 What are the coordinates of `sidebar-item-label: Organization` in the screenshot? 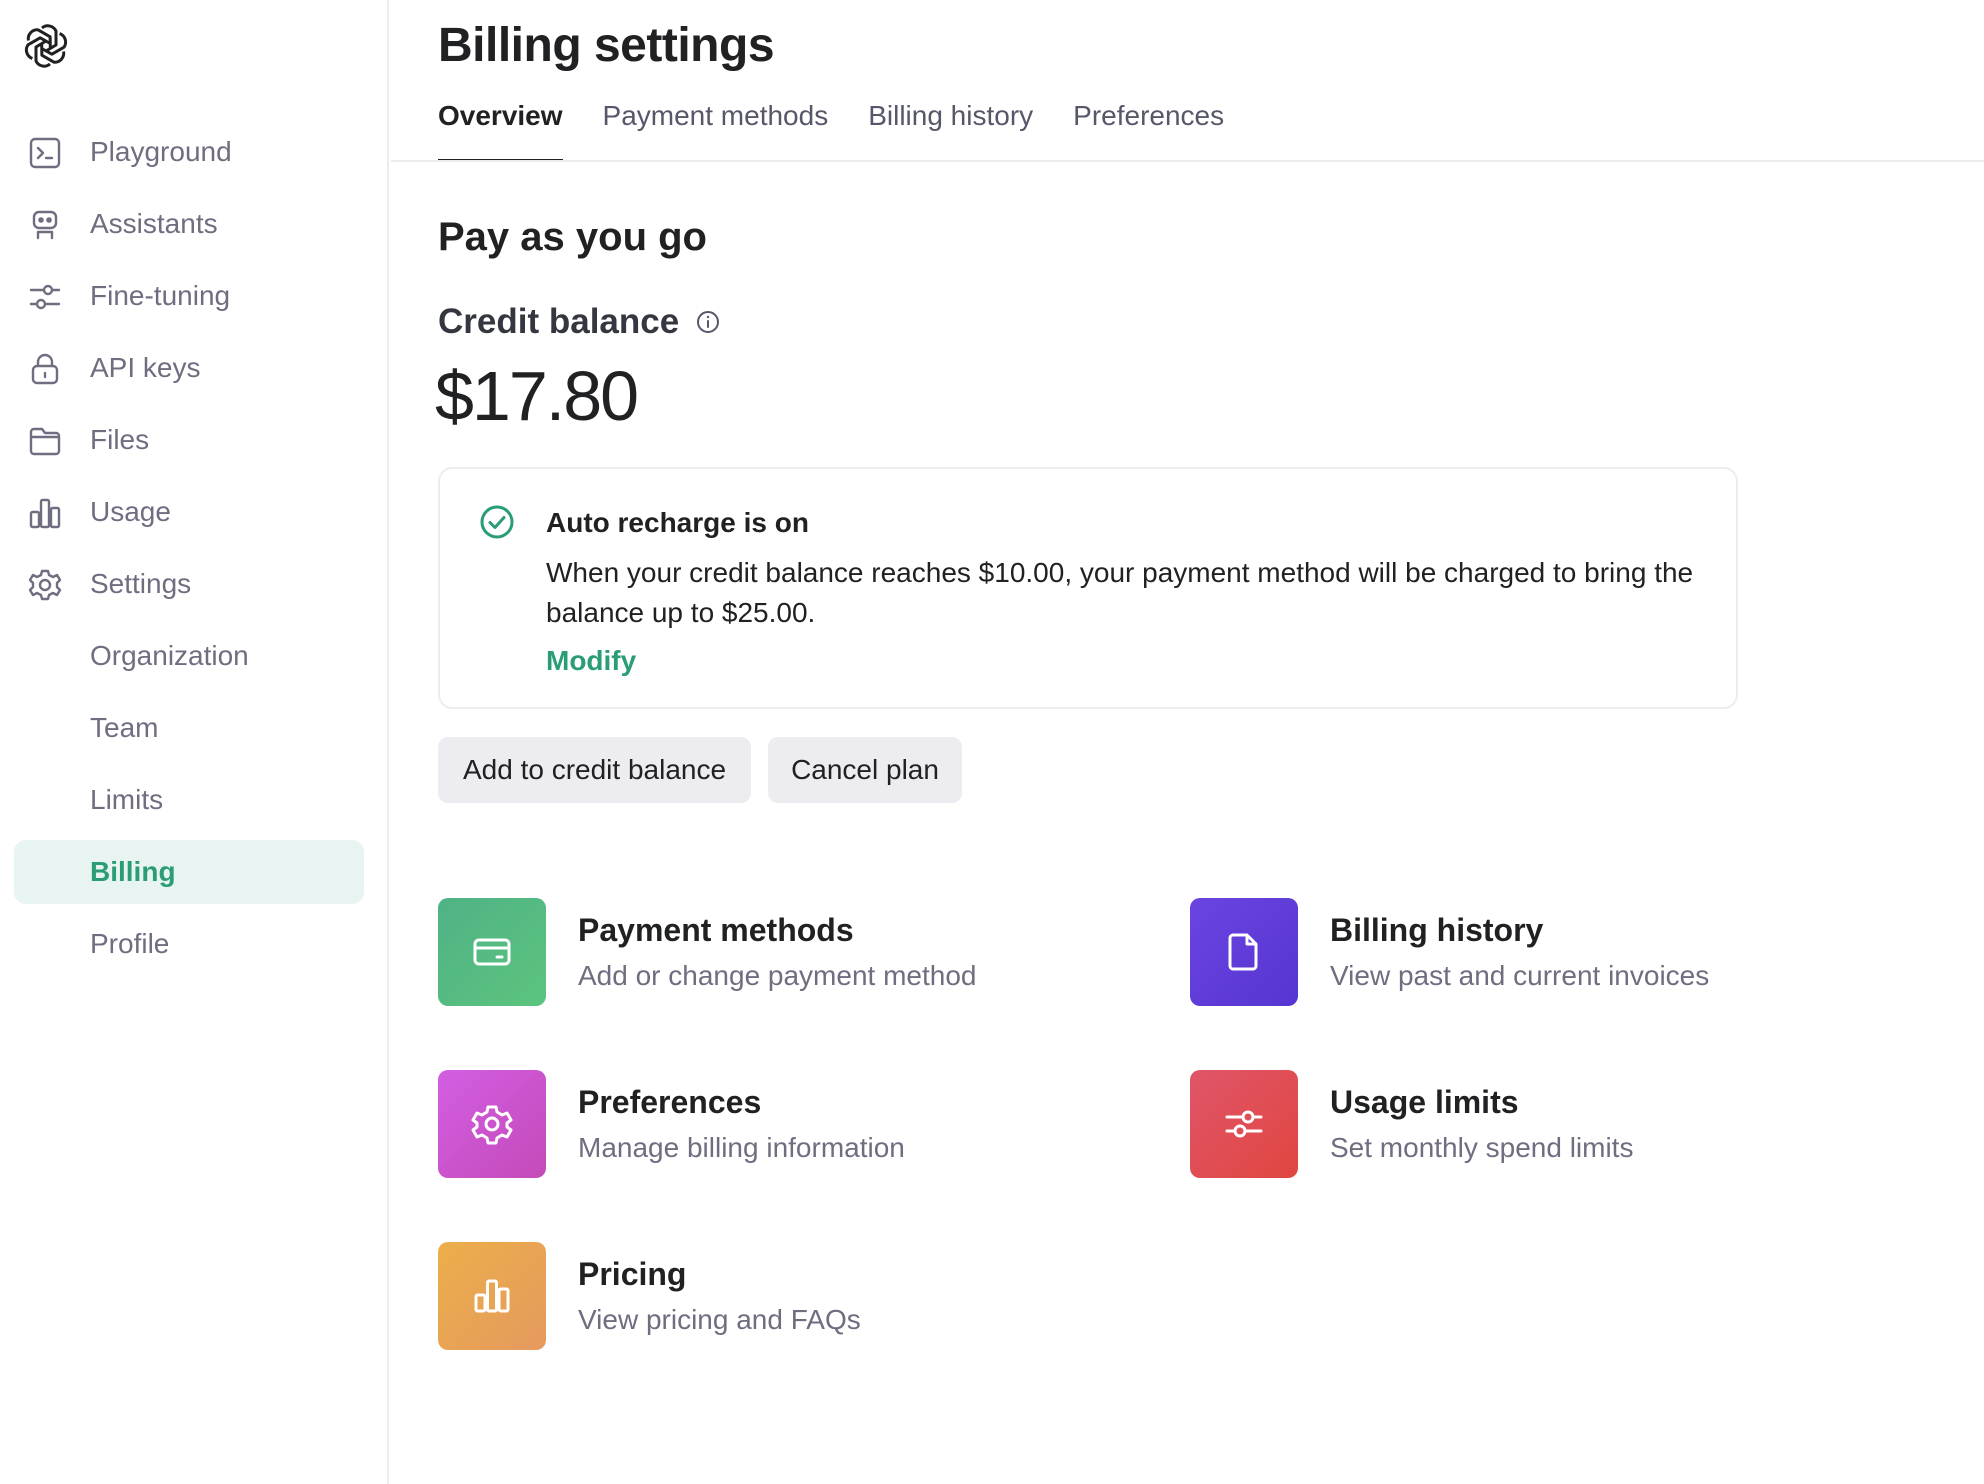 It's located at (169, 655).